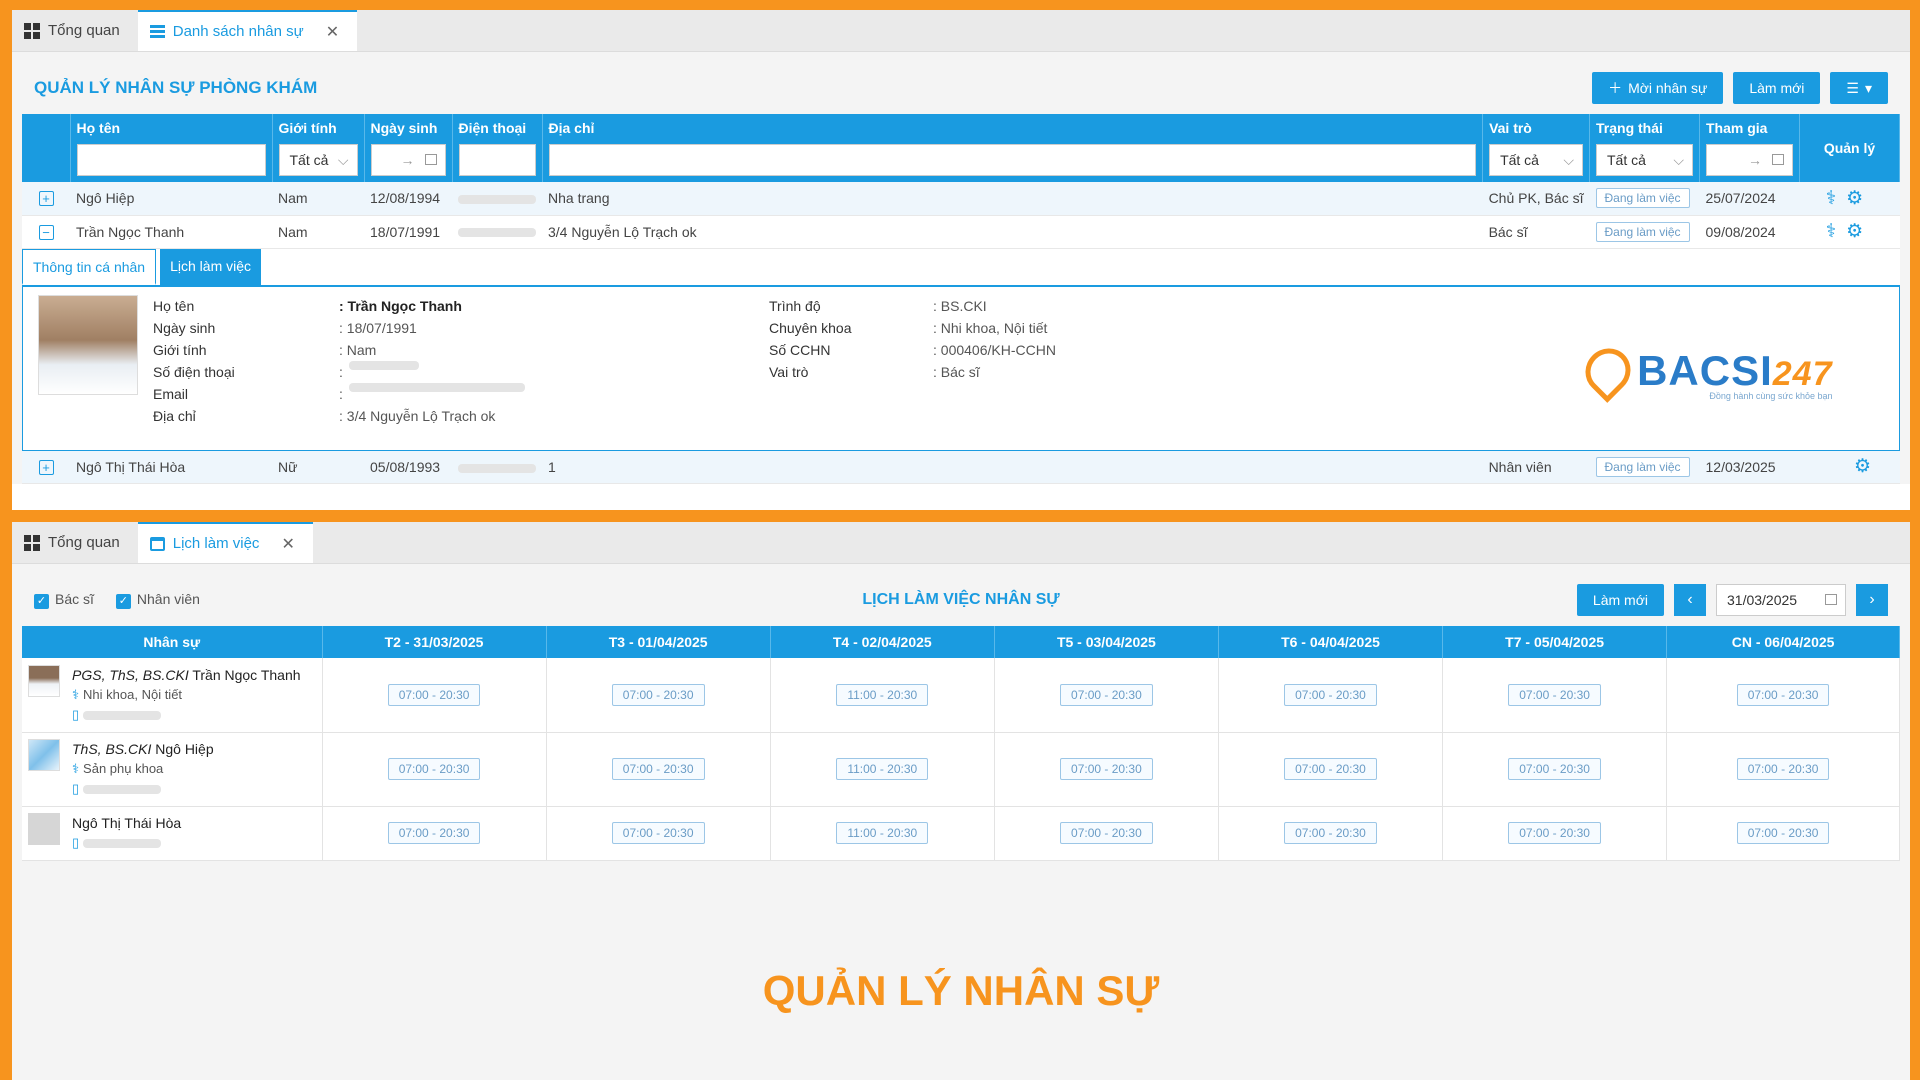 Image resolution: width=1920 pixels, height=1080 pixels. I want to click on redacted-email, so click(436, 387).